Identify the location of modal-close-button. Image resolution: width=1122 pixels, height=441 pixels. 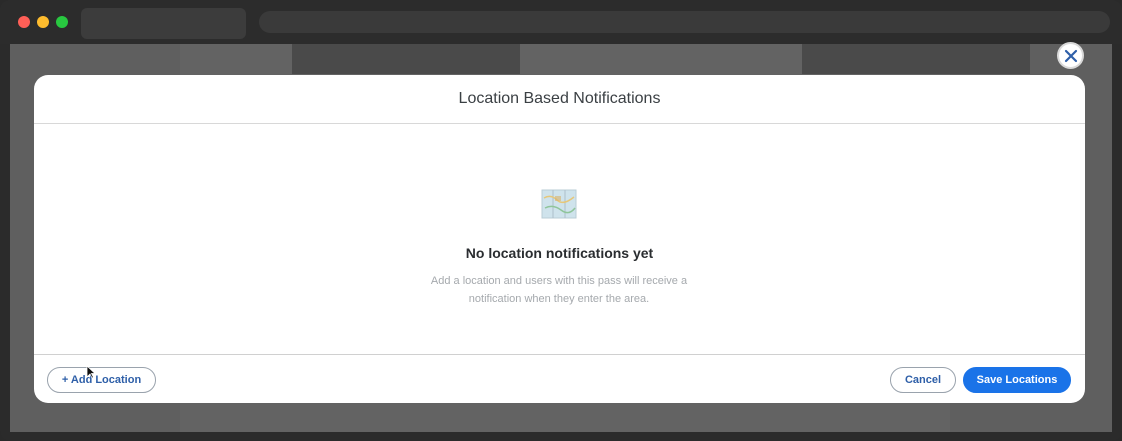
(1070, 55).